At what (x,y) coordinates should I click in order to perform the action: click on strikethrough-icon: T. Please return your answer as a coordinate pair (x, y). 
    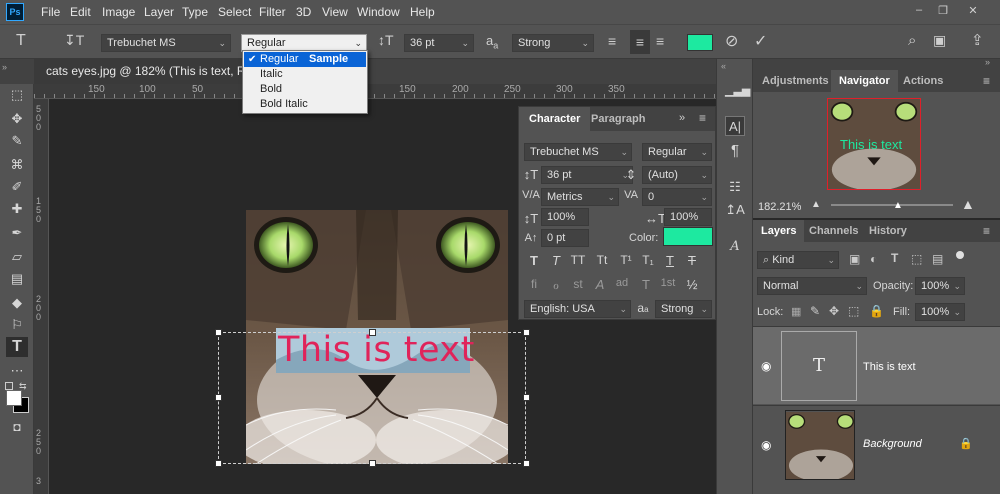
    Looking at the image, I should click on (692, 260).